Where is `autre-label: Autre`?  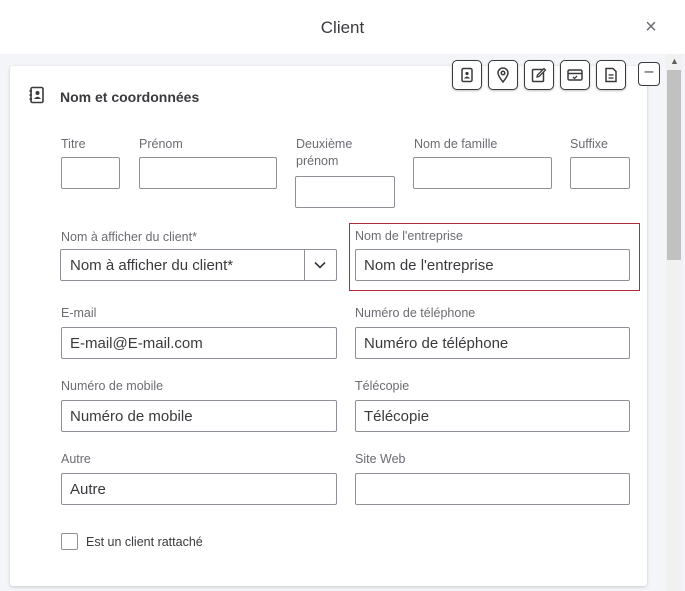
autre-label: Autre is located at coordinates (76, 459).